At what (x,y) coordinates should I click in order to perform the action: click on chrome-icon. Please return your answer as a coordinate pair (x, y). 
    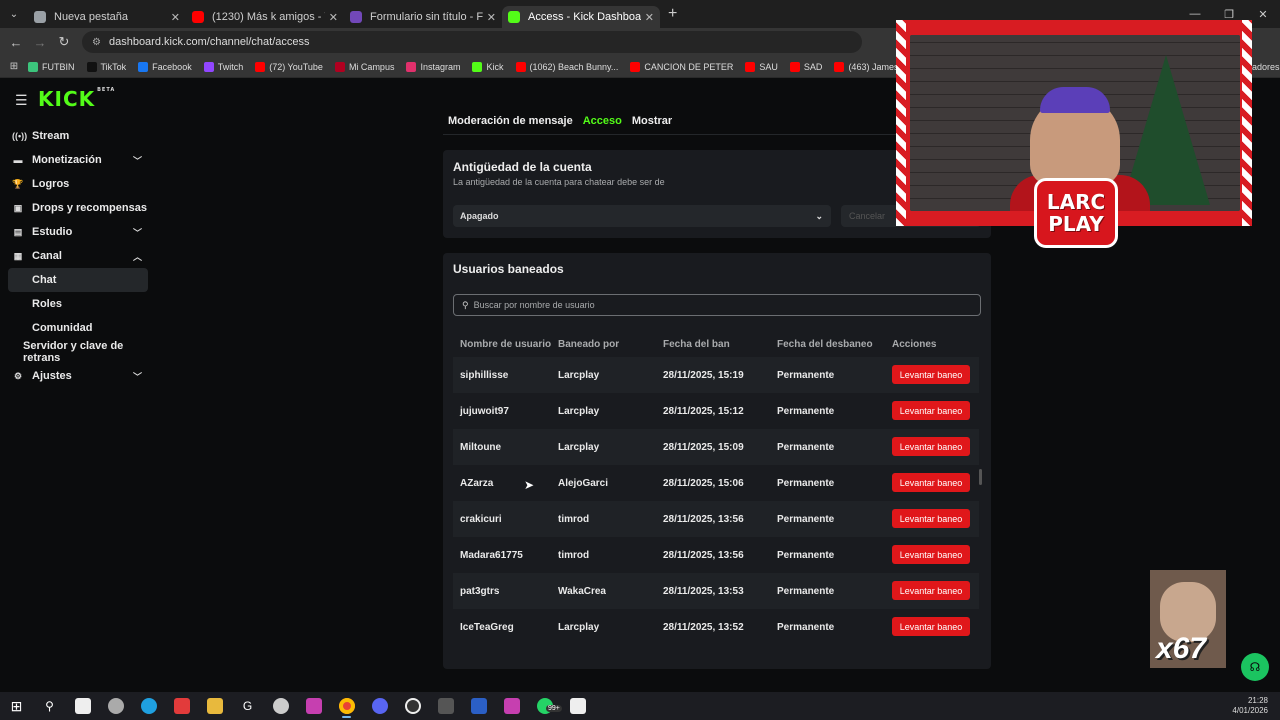
    Looking at the image, I should click on (346, 706).